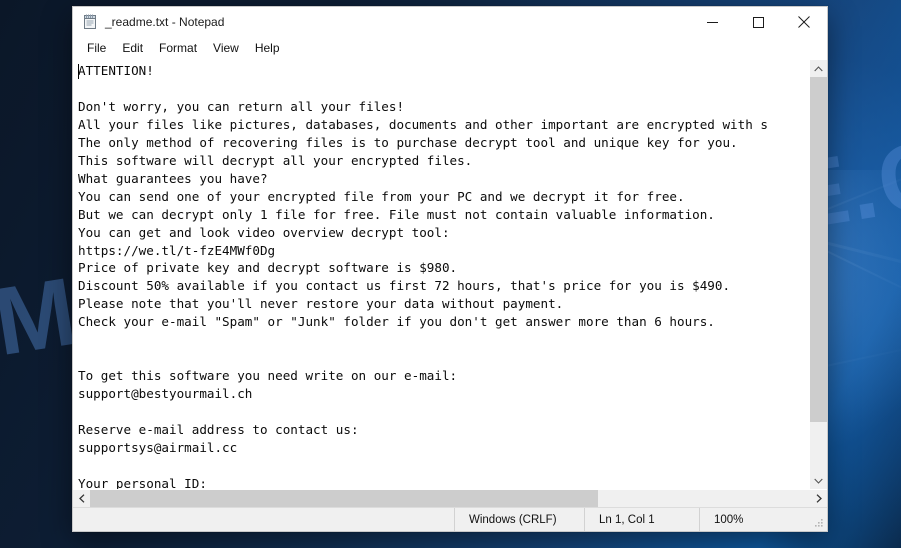 The width and height of the screenshot is (901, 548). What do you see at coordinates (519, 519) in the screenshot?
I see `status-line-ending: Windows (CRLF)` at bounding box center [519, 519].